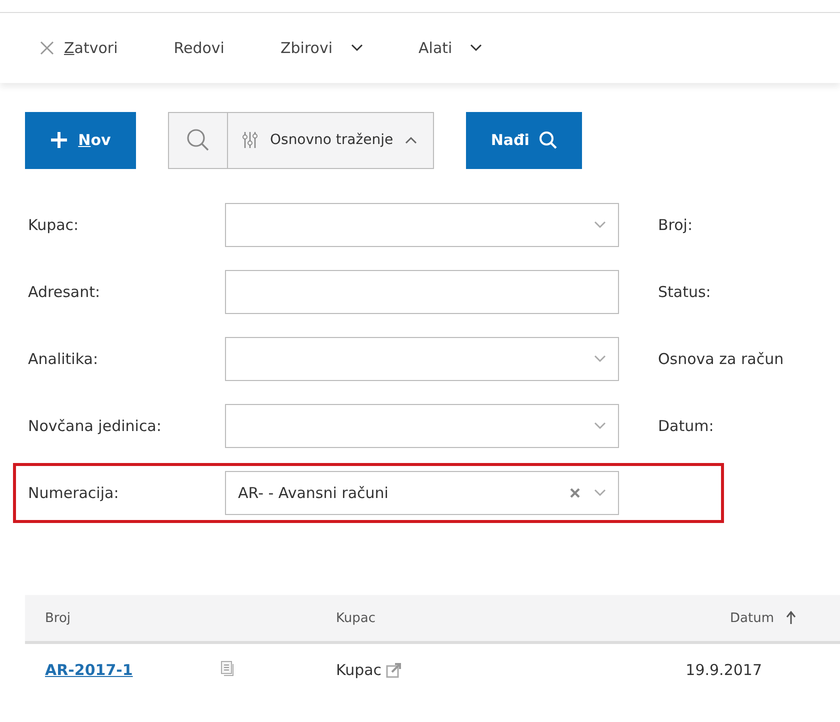  What do you see at coordinates (524, 140) in the screenshot?
I see `find-button: Nađi` at bounding box center [524, 140].